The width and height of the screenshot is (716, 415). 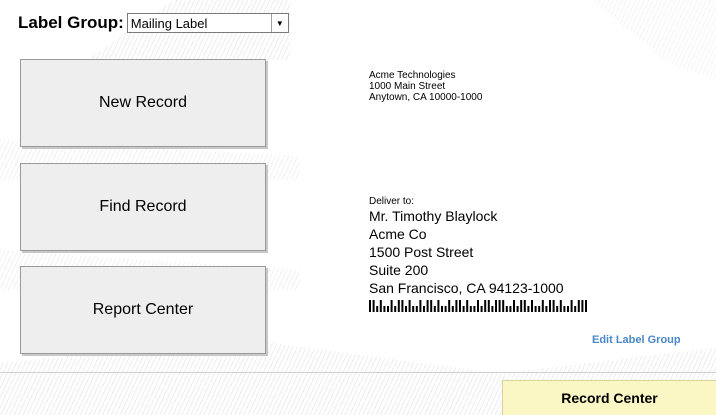 I want to click on new-record-button: New Record, so click(x=143, y=103).